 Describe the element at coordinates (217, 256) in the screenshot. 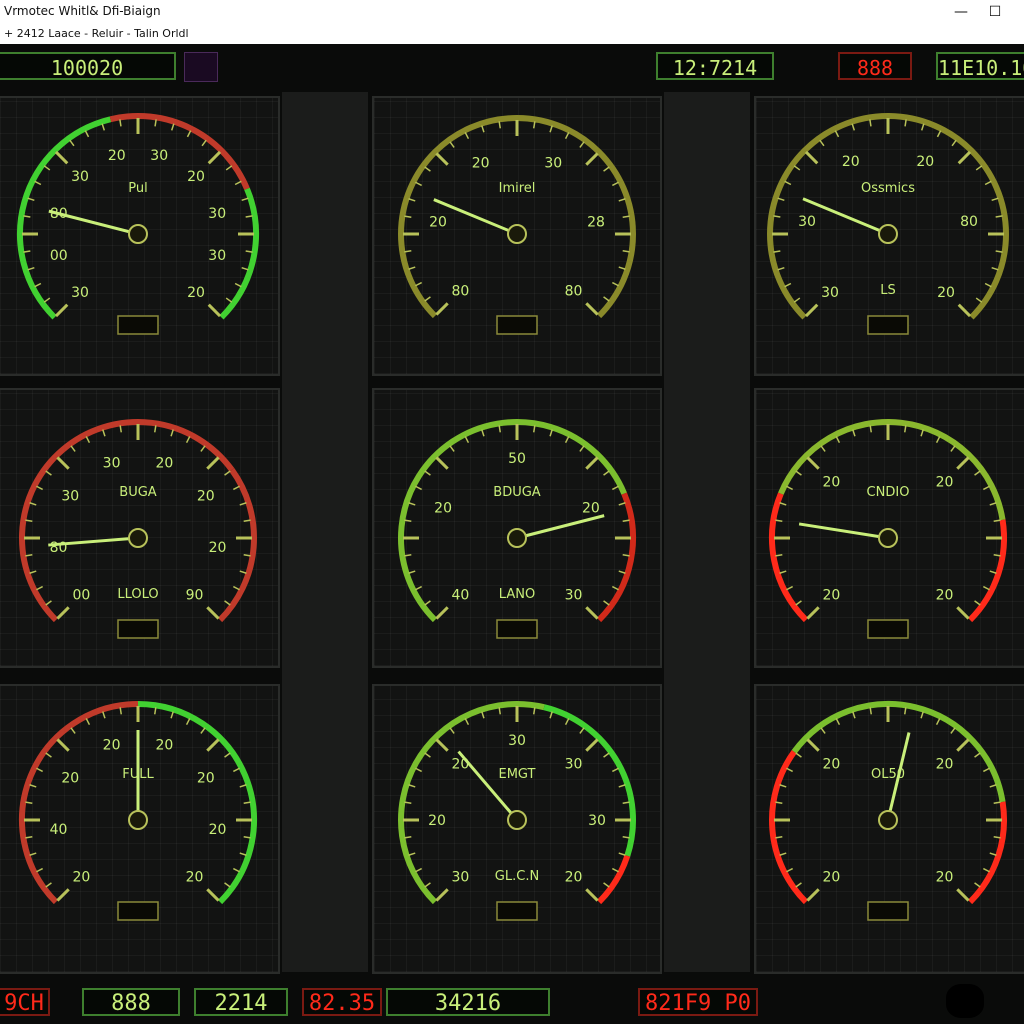

I see `gauge-1-tick-label: 30` at that location.